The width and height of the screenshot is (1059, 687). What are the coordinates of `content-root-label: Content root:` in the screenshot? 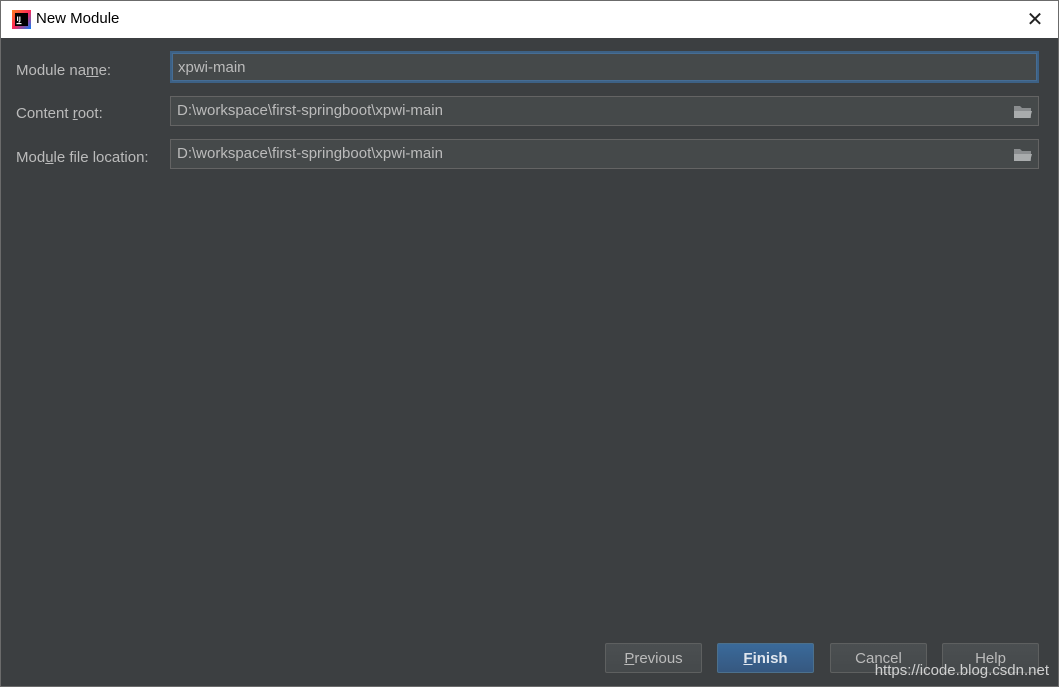 It's located at (59, 113).